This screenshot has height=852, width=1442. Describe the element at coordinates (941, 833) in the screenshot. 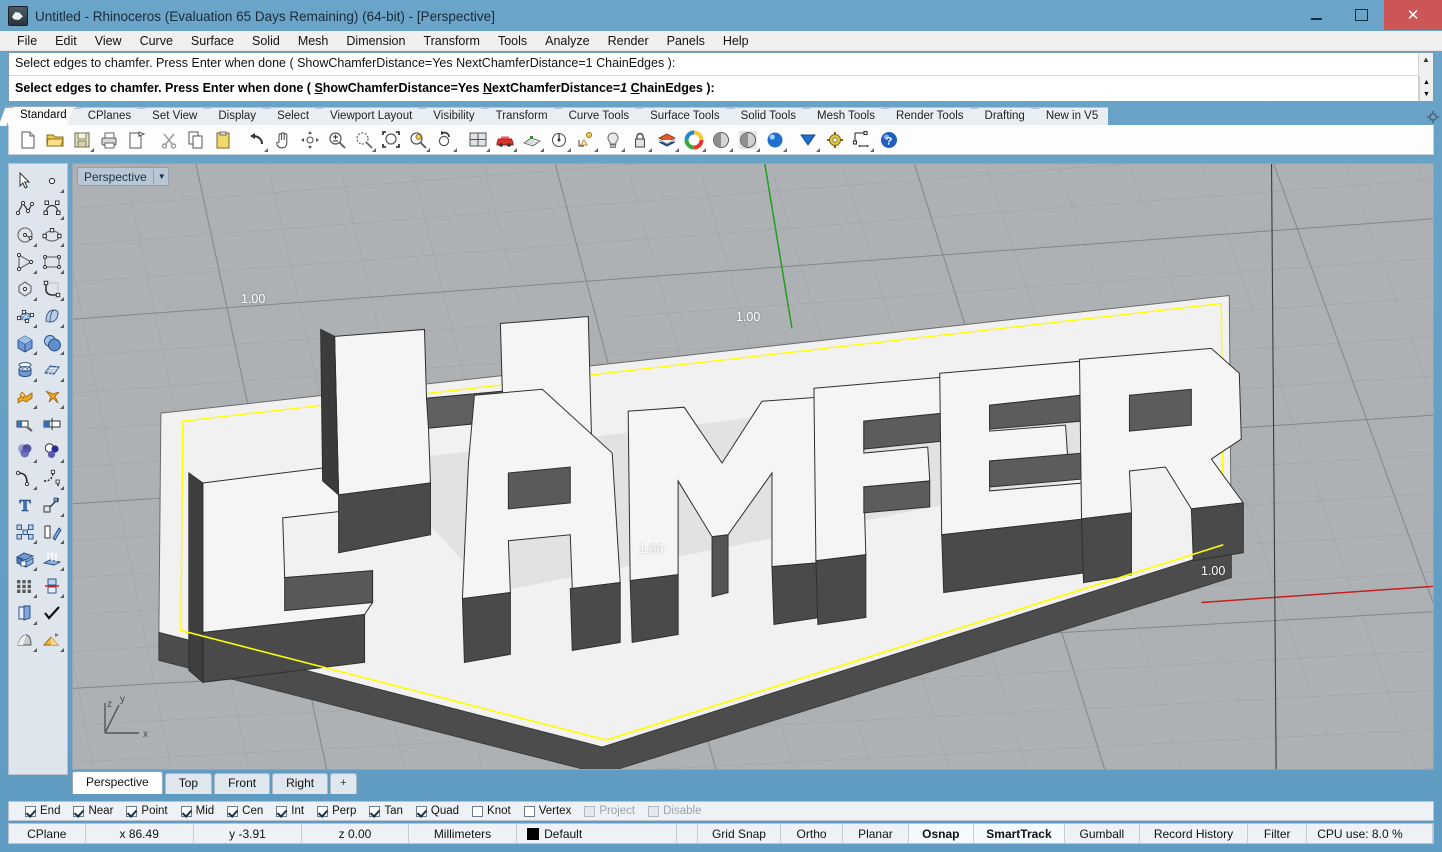

I see `status-toggle-osnap: Osnap` at that location.